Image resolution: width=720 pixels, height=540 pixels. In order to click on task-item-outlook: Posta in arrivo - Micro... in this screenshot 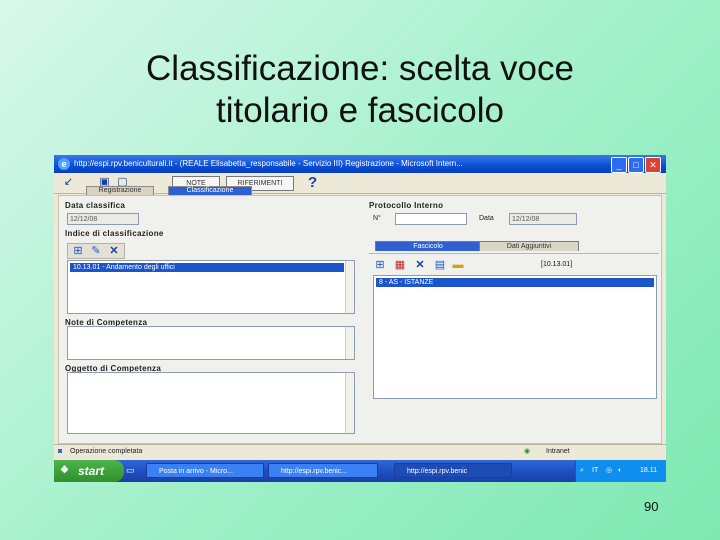, I will do `click(205, 470)`.